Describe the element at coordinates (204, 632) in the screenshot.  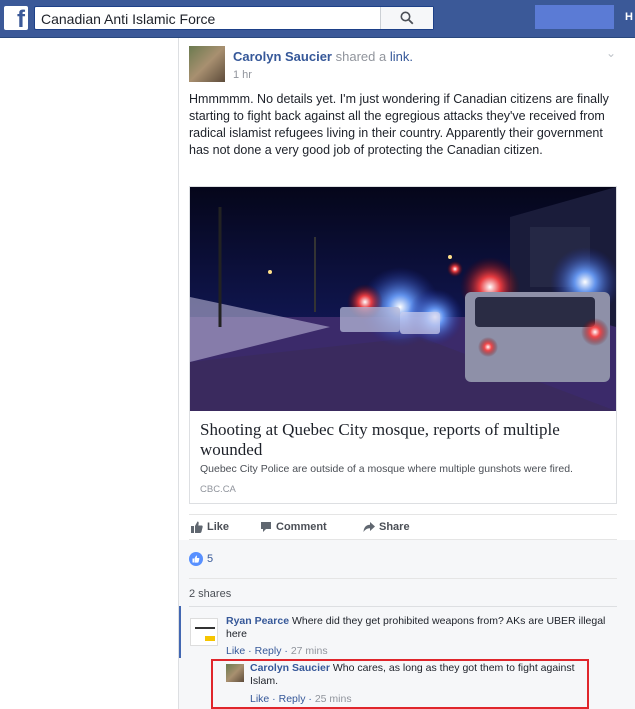
I see `commenter-avatar` at that location.